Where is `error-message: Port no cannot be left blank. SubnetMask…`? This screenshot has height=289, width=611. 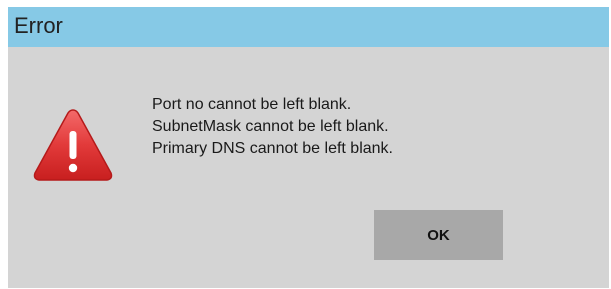 error-message: Port no cannot be left blank. SubnetMask… is located at coordinates (272, 127).